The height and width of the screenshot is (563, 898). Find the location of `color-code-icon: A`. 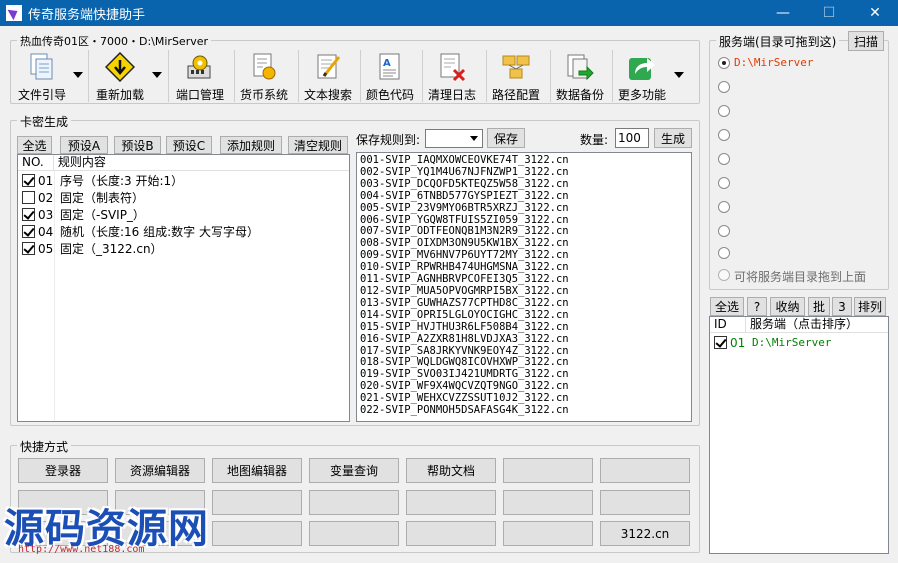

color-code-icon: A is located at coordinates (390, 67).